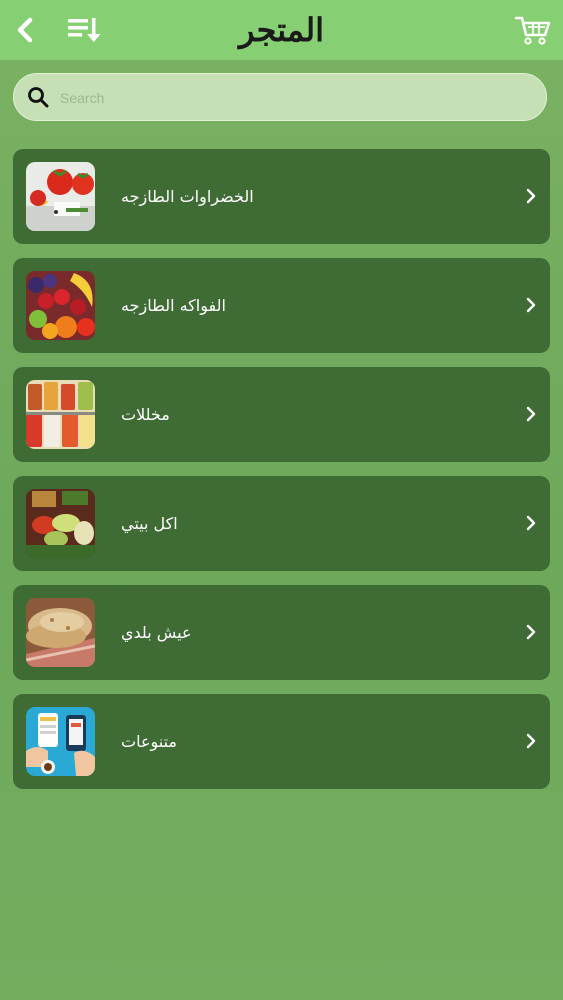 This screenshot has height=1000, width=563. I want to click on category-label: مخللات, so click(145, 414).